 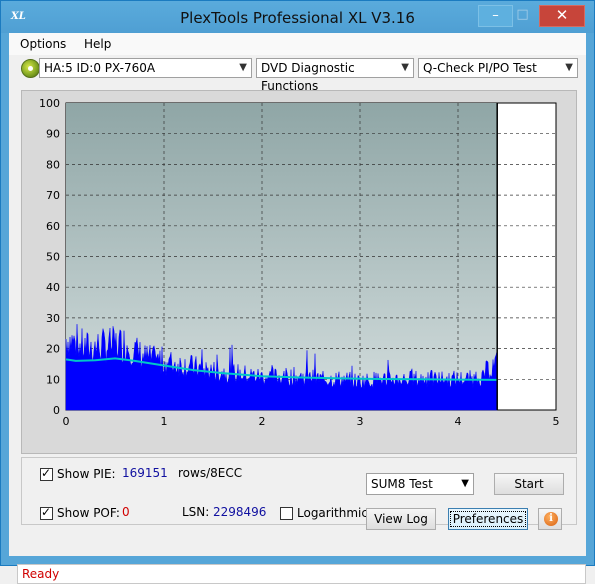 I want to click on y-tick-label: 20, so click(x=53, y=349).